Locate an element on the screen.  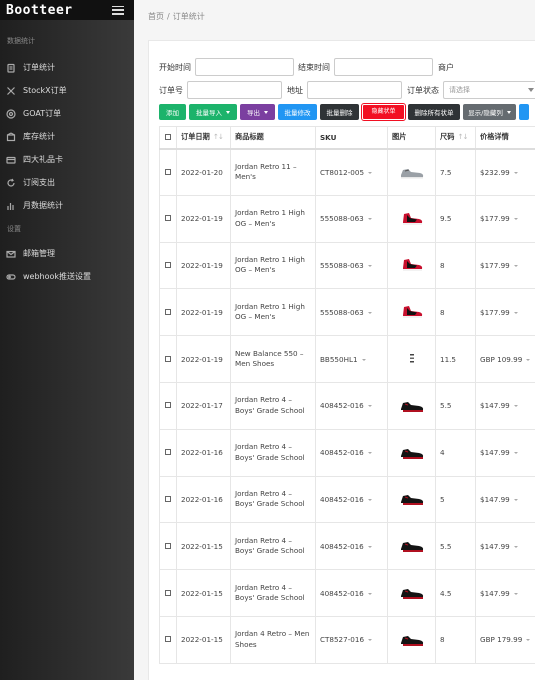
delete-all-button: 删除所有状单 is located at coordinates (434, 112).